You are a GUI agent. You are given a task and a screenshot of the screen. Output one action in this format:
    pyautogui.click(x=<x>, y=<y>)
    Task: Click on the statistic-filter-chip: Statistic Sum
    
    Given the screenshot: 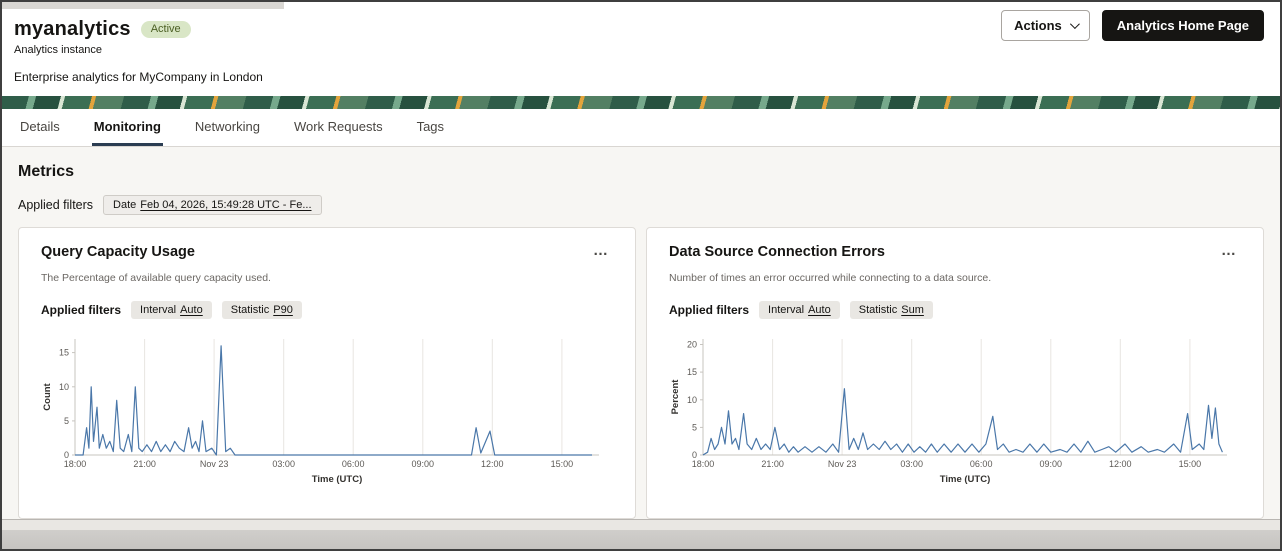 What is the action you would take?
    pyautogui.click(x=891, y=310)
    